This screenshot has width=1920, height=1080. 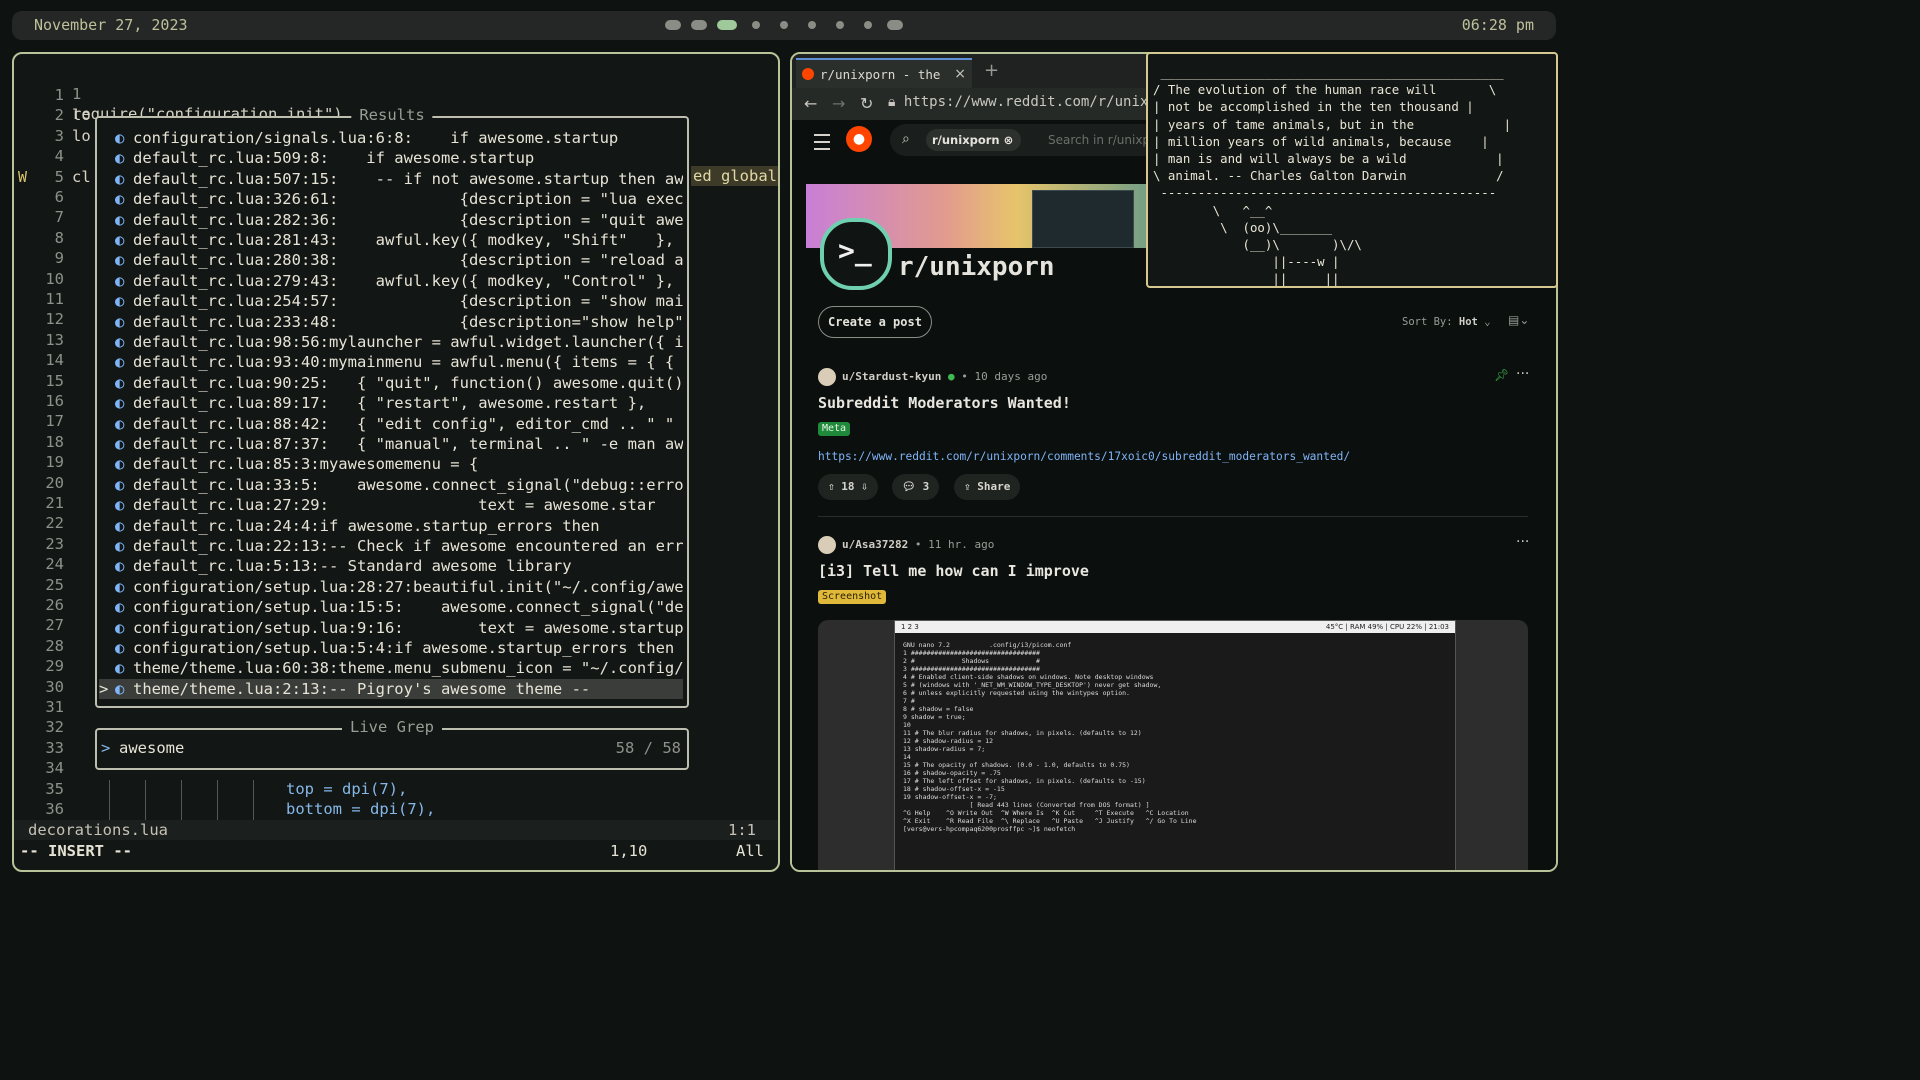 What do you see at coordinates (838, 103) in the screenshot?
I see `forward-icon: →` at bounding box center [838, 103].